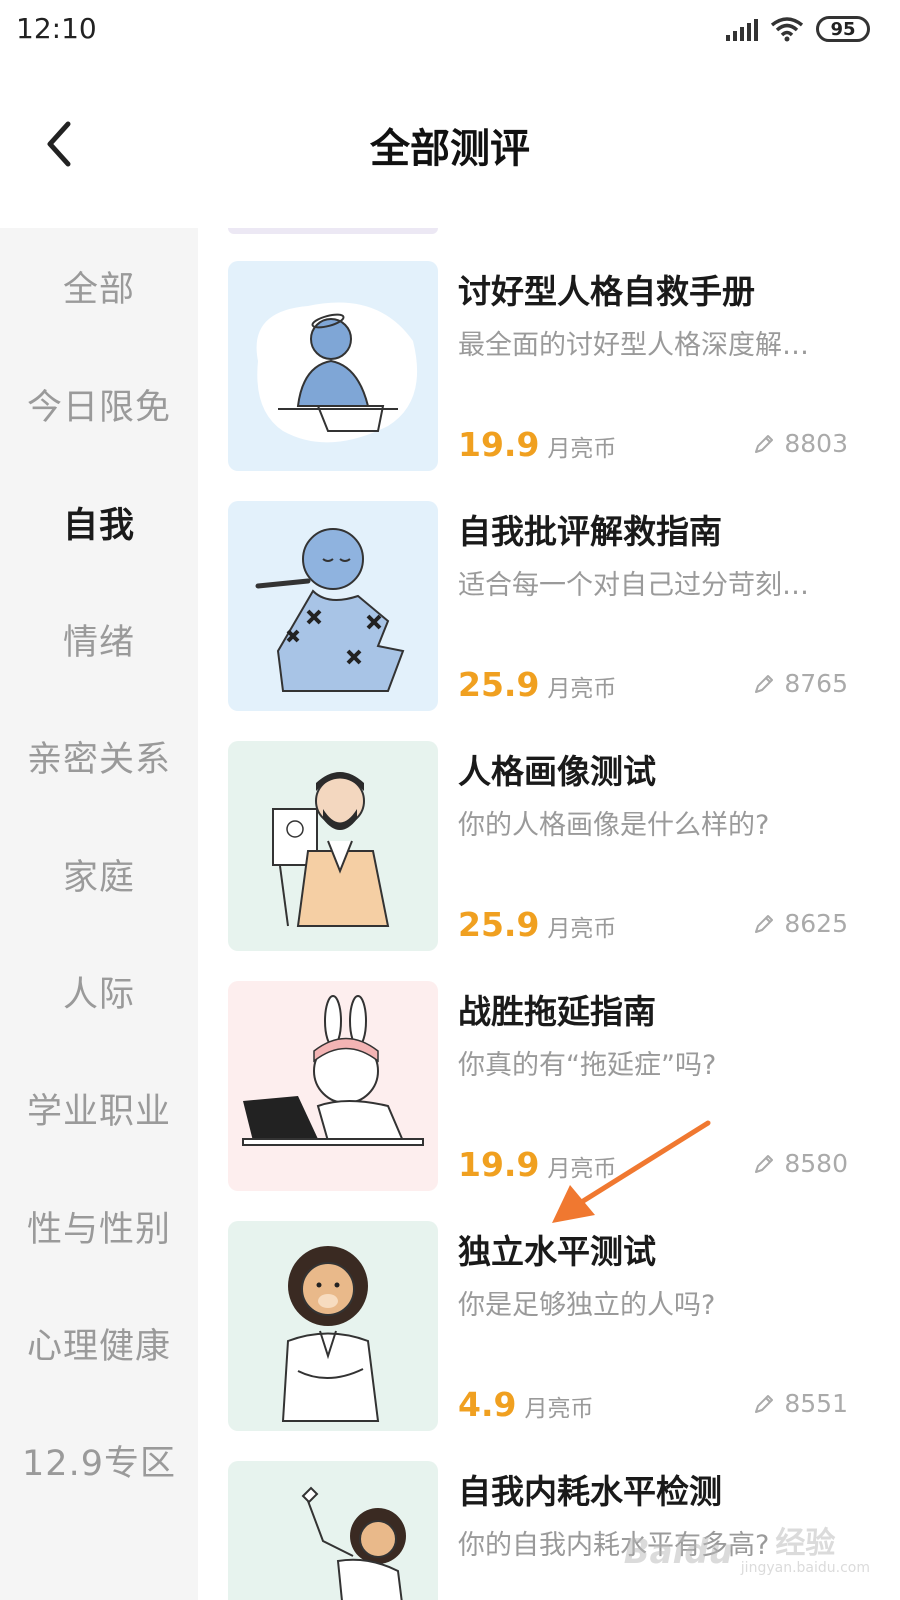  What do you see at coordinates (450, 149) in the screenshot?
I see `page-title: 全部测评` at bounding box center [450, 149].